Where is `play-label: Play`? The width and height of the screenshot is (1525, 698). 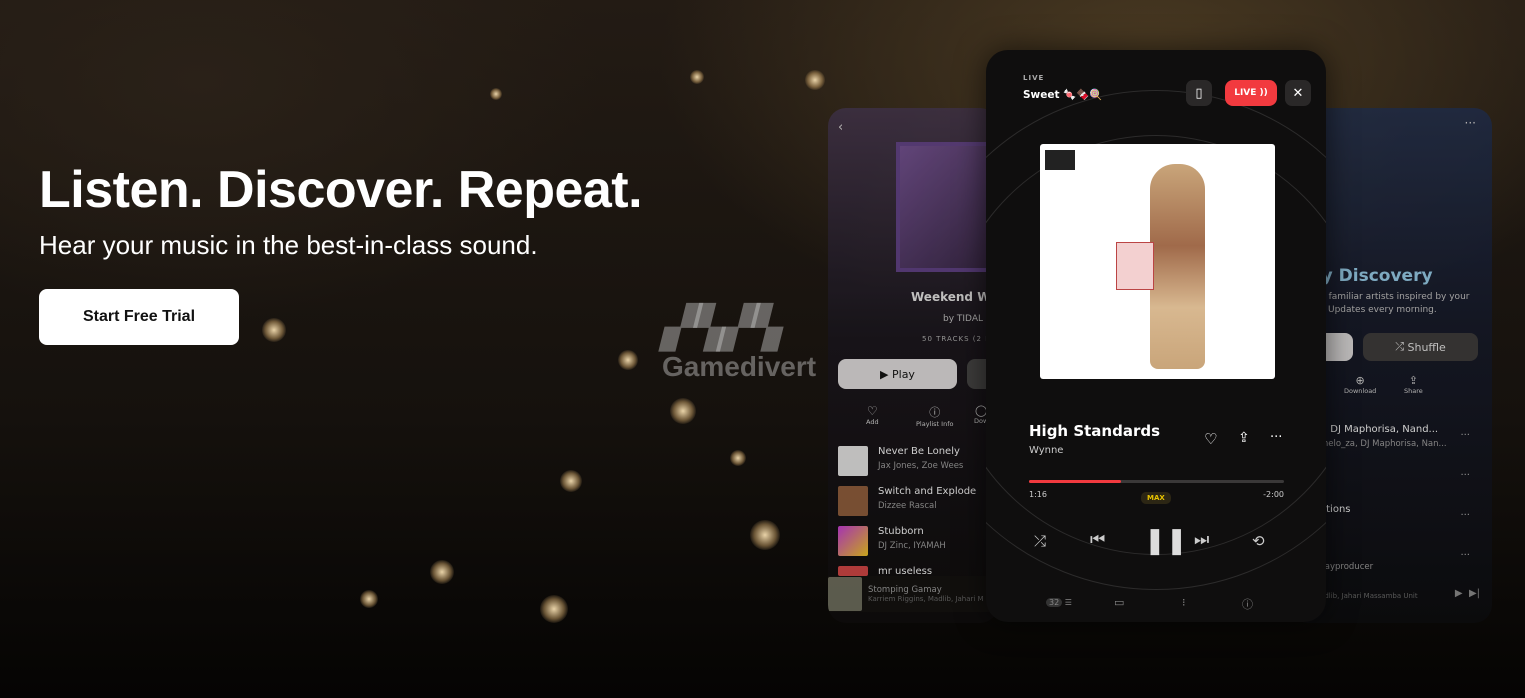
play-label: Play is located at coordinates (903, 374).